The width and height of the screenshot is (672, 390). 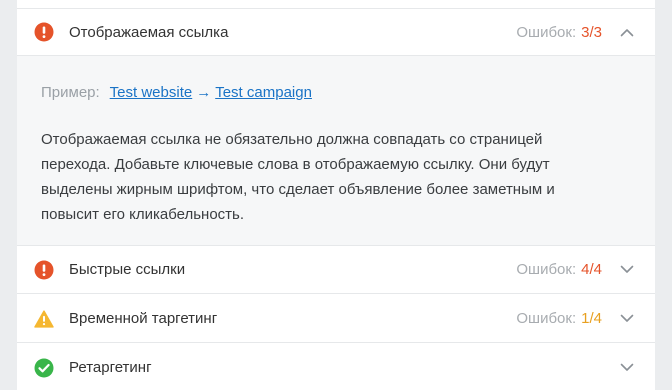 What do you see at coordinates (591, 269) in the screenshot?
I see `error-counter-value: 4/4` at bounding box center [591, 269].